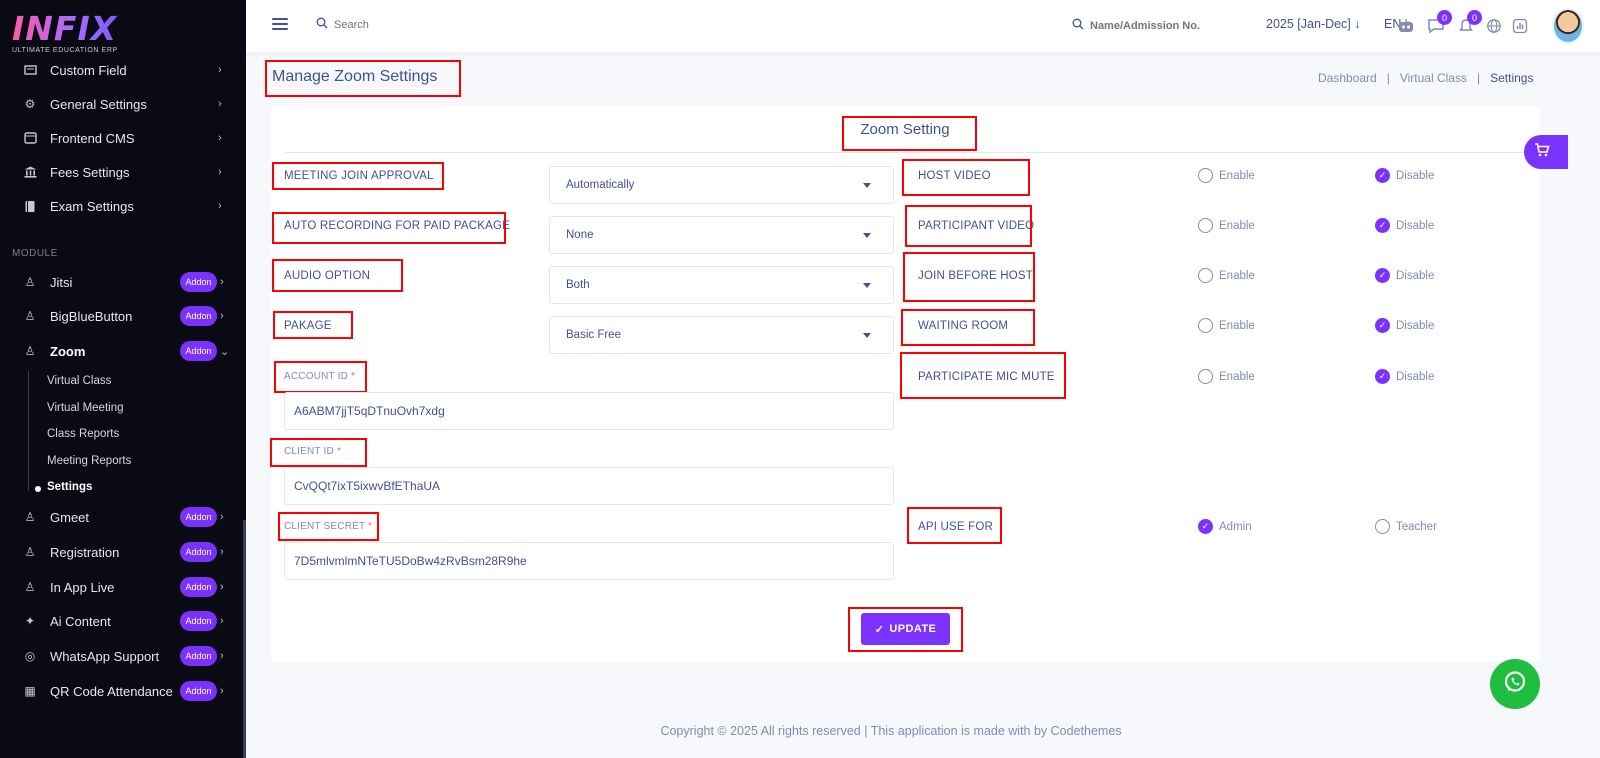 The height and width of the screenshot is (758, 1600). I want to click on sidebar-item-general-settings: ⚙ General Settings ›, so click(120, 104).